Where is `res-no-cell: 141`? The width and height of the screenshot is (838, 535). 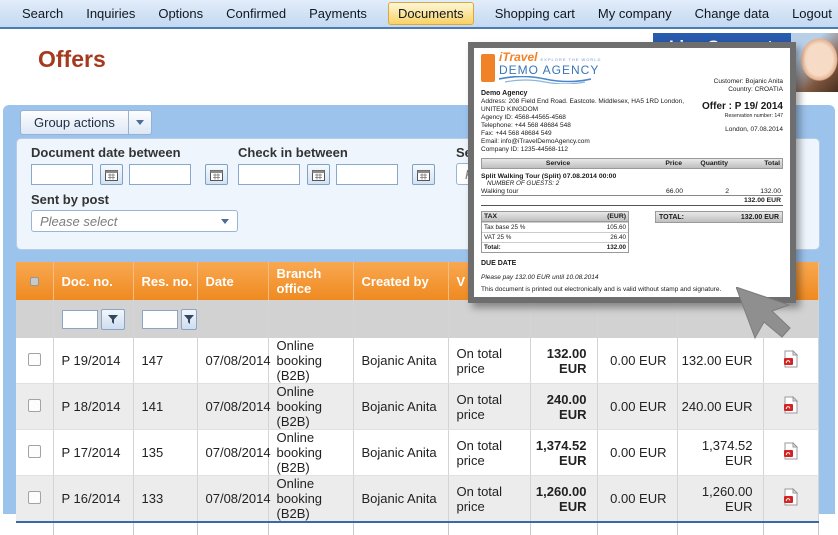 res-no-cell: 141 is located at coordinates (165, 406).